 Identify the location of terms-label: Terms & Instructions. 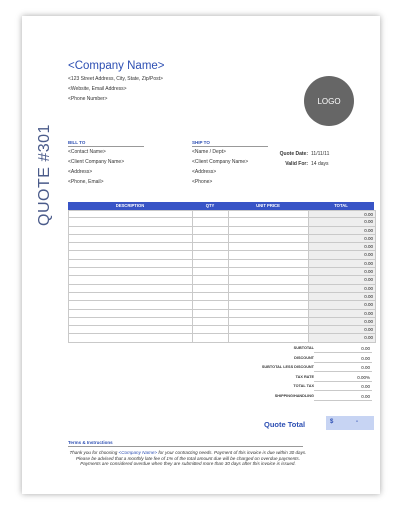
(185, 443).